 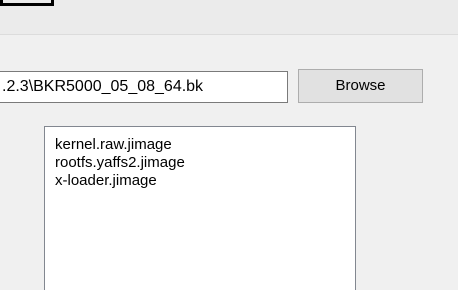 What do you see at coordinates (144, 87) in the screenshot?
I see `file-path-input: .2.3\BKR5000_05_08_64.bk` at bounding box center [144, 87].